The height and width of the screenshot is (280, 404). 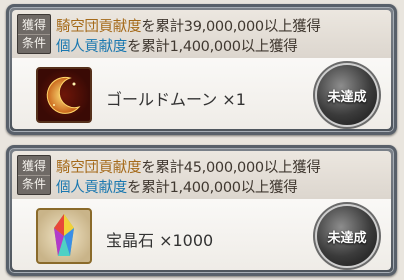 I want to click on crystal-icon, so click(x=64, y=236).